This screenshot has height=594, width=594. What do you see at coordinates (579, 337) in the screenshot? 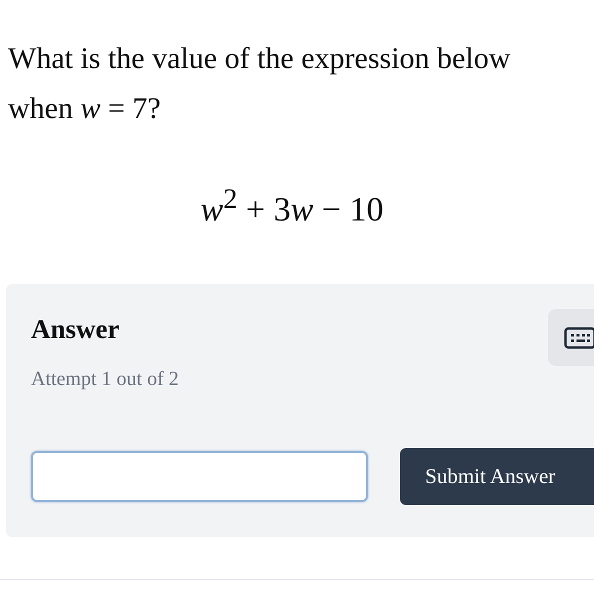
I see `keyboard-icon` at bounding box center [579, 337].